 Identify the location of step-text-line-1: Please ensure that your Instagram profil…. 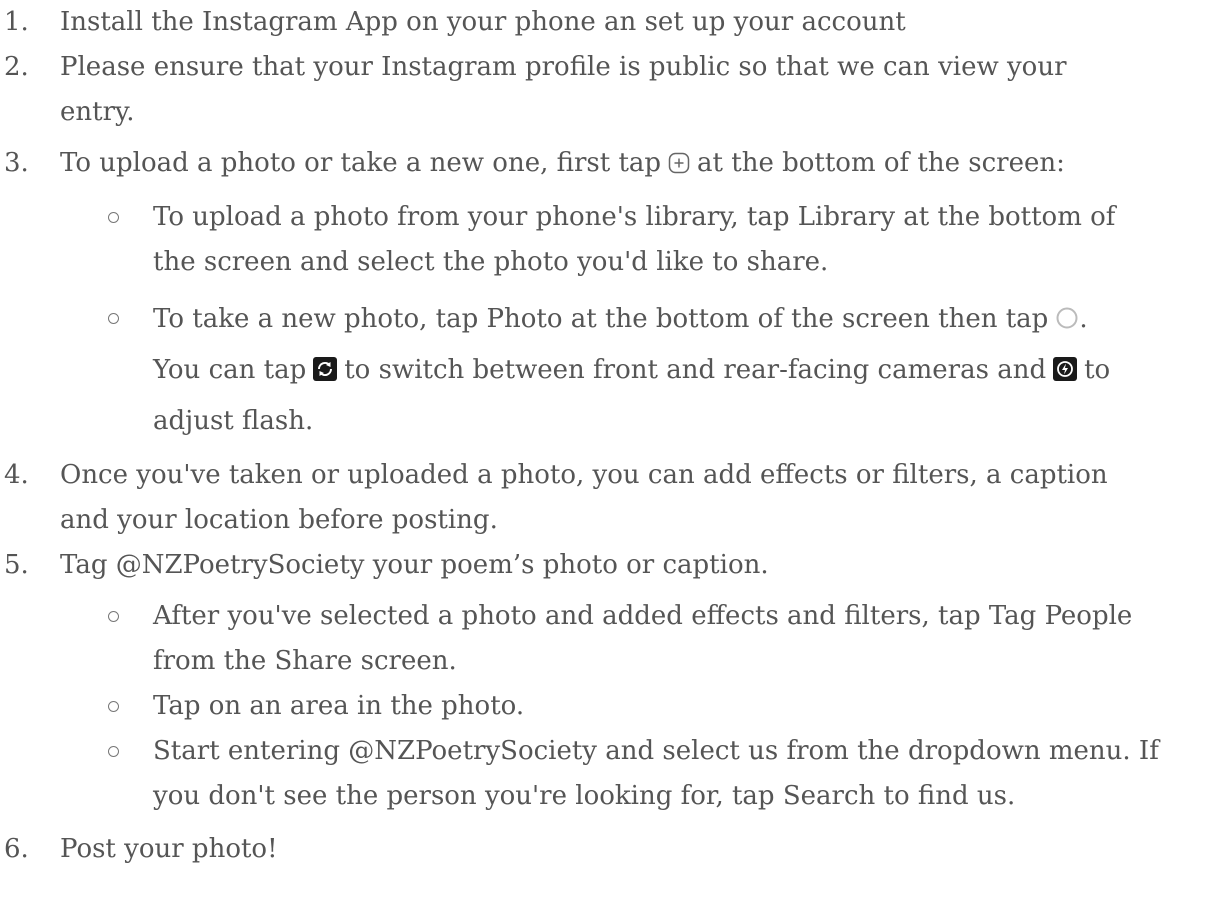
(563, 67).